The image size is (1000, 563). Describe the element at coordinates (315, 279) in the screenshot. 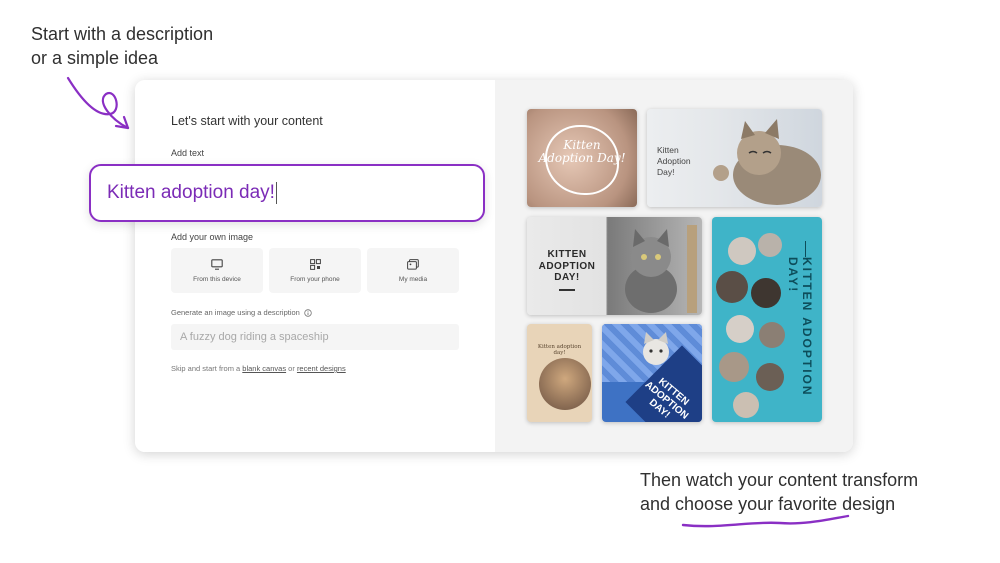

I see `from-your-phone-label: From your phone` at that location.